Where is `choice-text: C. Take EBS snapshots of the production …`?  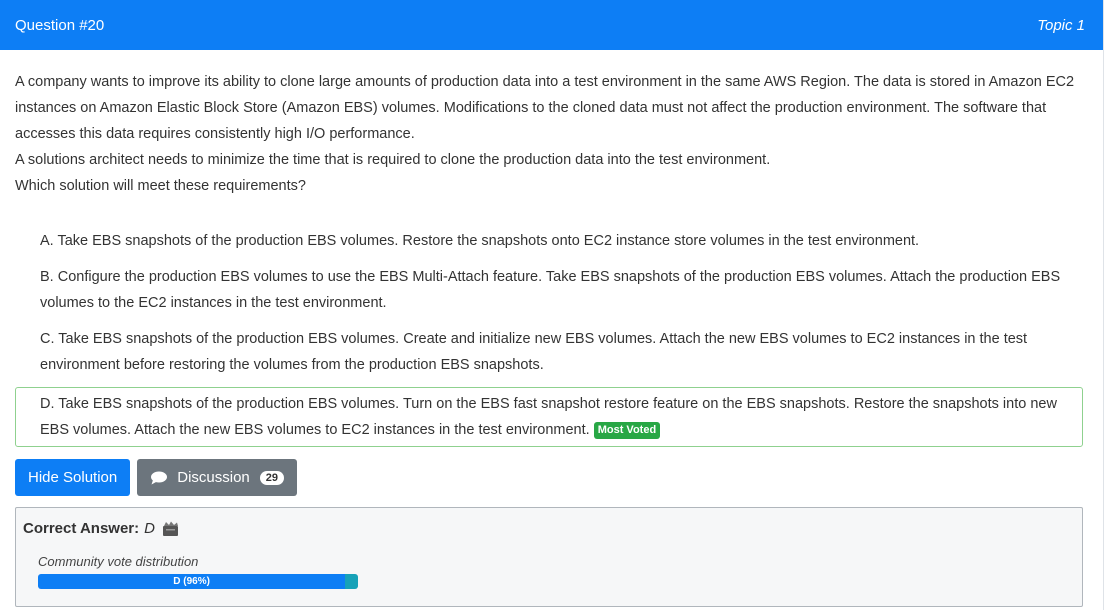 choice-text: C. Take EBS snapshots of the production … is located at coordinates (534, 352).